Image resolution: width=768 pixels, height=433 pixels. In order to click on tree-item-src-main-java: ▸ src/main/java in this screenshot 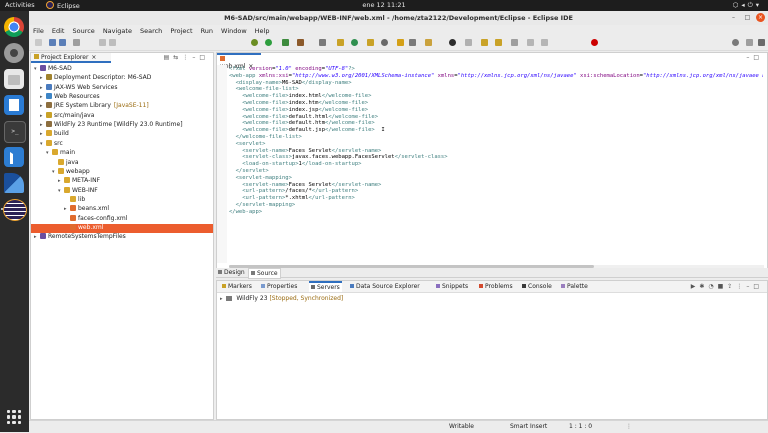, I will do `click(67, 116)`.